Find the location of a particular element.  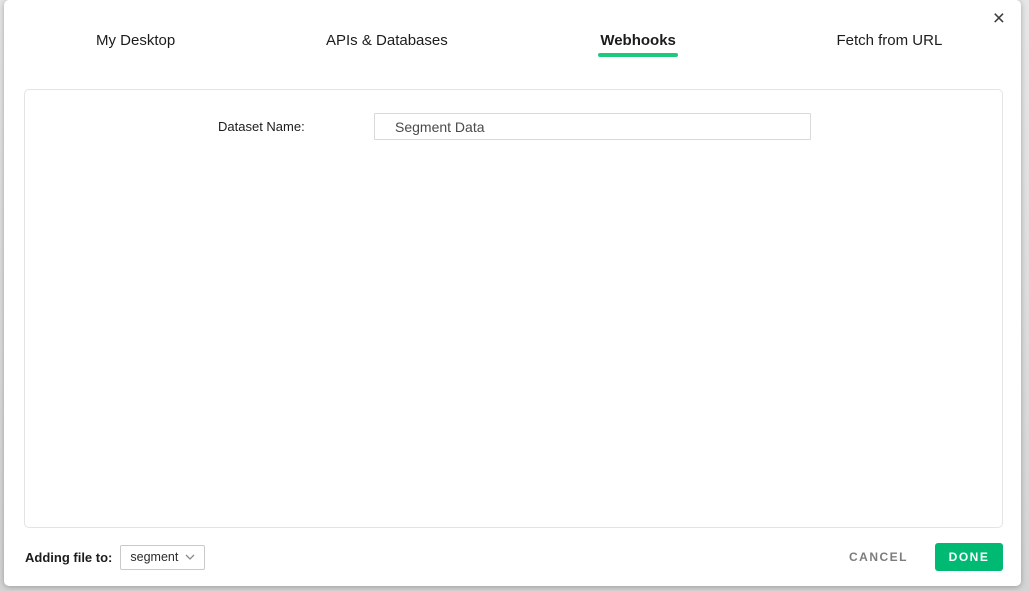

tab-label: APIs & Databases is located at coordinates (387, 40).